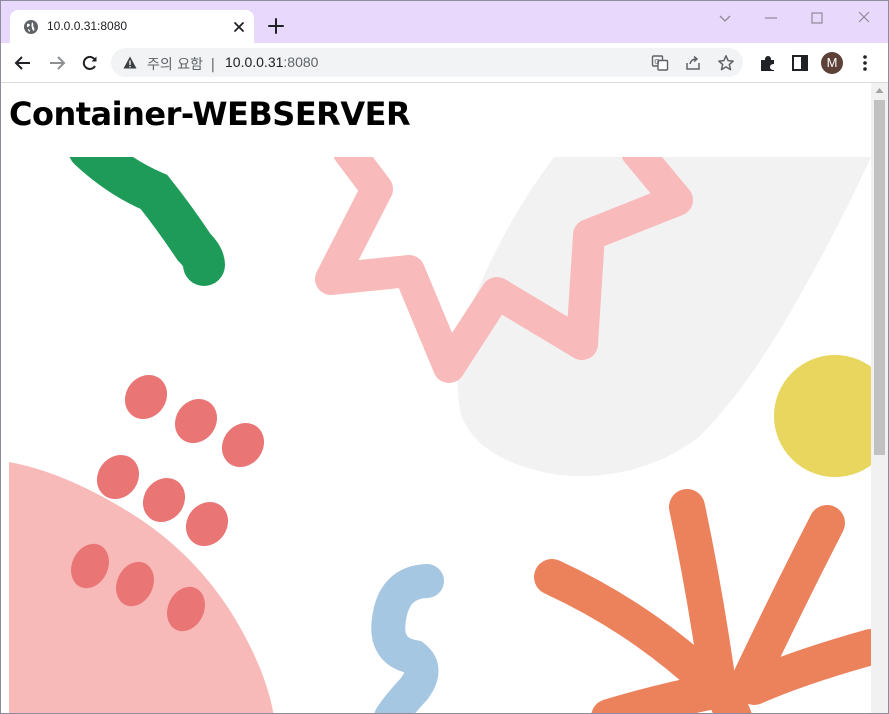 The width and height of the screenshot is (889, 714). I want to click on tab-search-icon, so click(725, 18).